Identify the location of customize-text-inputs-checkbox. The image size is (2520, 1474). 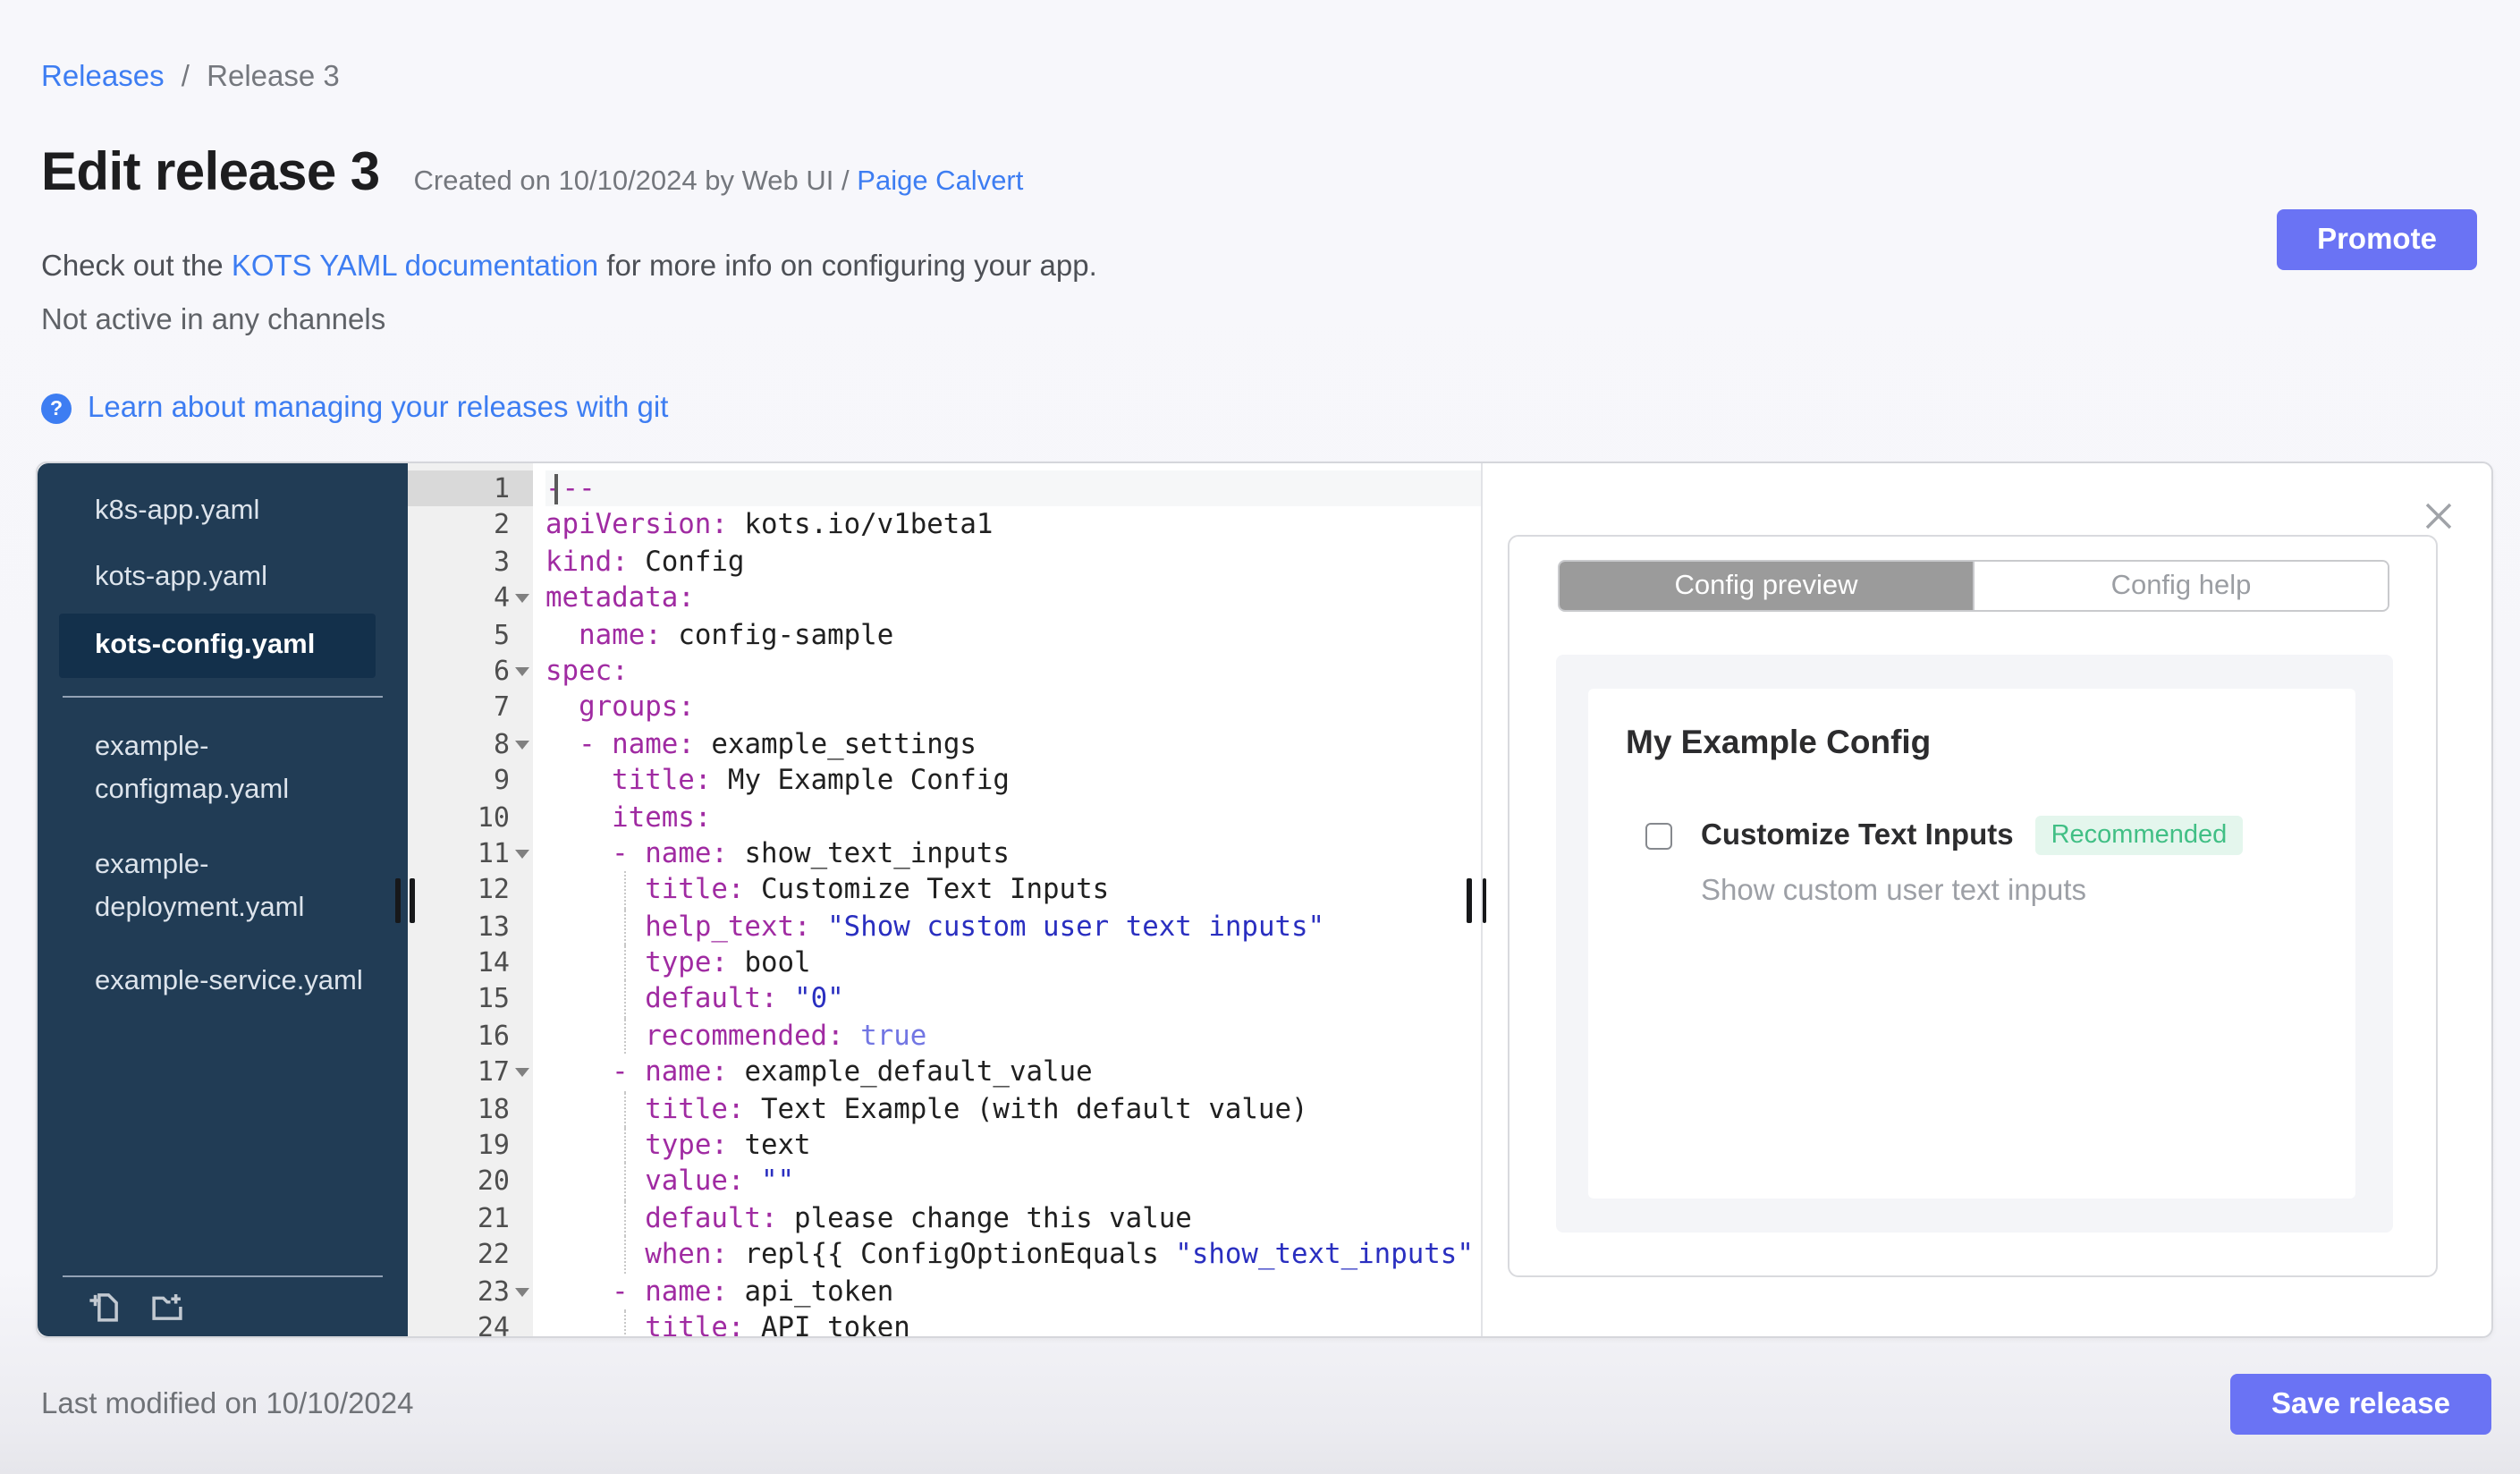
(1658, 835).